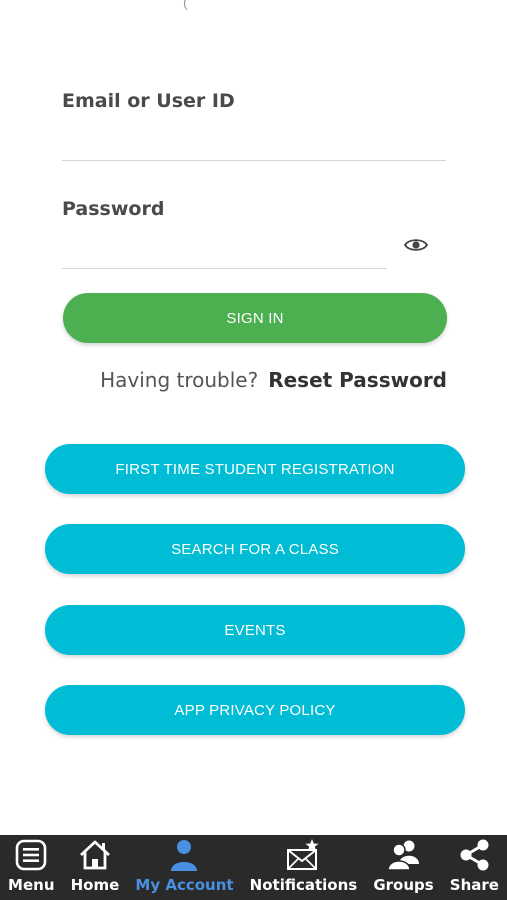 This screenshot has height=900, width=507. I want to click on tab-notifications: Notifications, so click(304, 867).